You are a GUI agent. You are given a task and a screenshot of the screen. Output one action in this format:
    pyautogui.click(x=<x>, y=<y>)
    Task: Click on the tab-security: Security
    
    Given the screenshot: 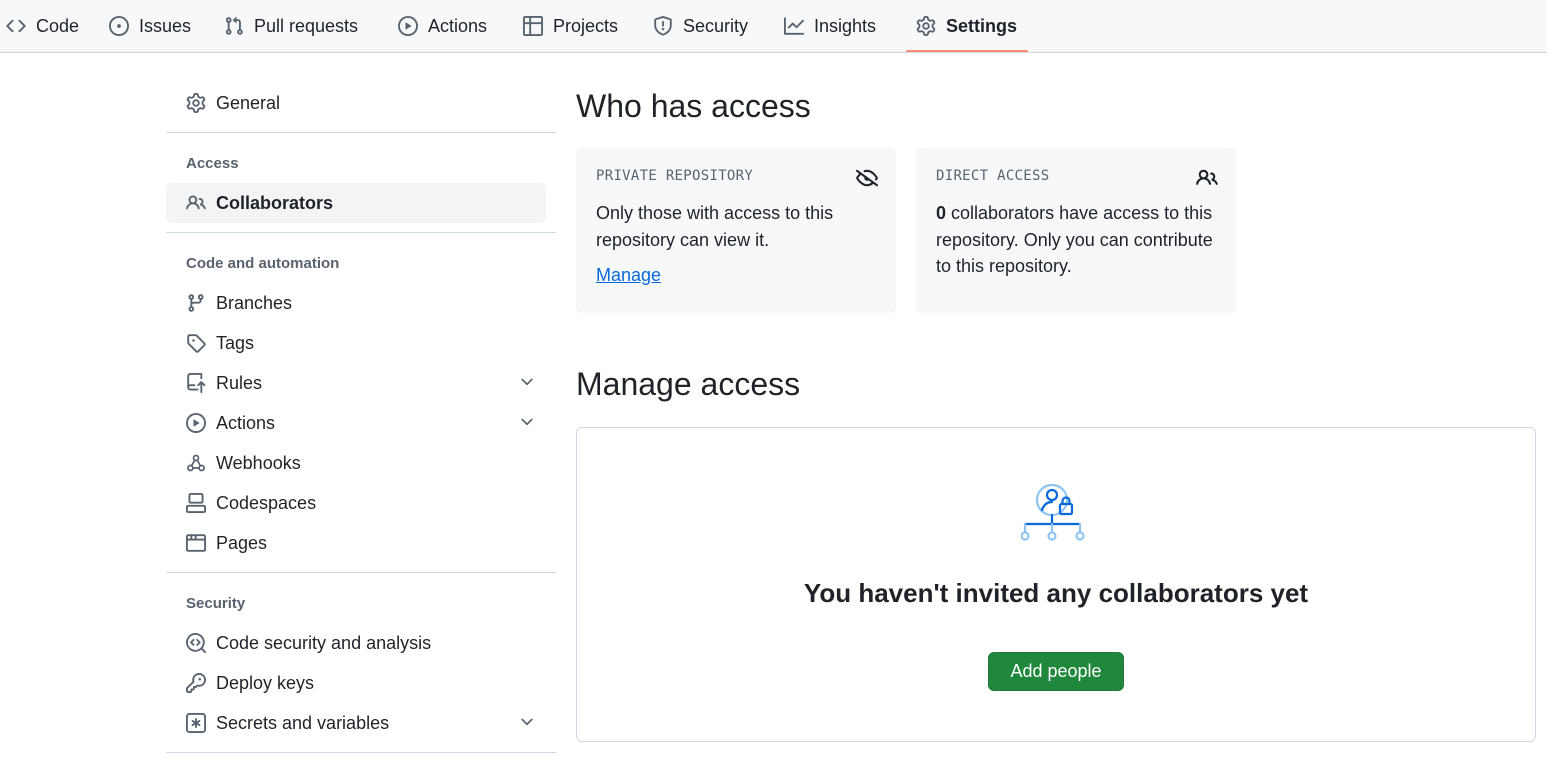 What is the action you would take?
    pyautogui.click(x=700, y=26)
    